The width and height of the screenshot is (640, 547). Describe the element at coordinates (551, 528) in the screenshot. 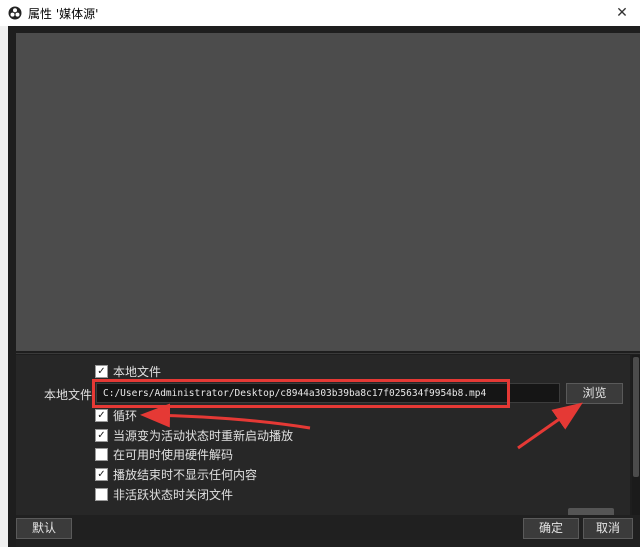

I see `ok-button: 确定` at that location.